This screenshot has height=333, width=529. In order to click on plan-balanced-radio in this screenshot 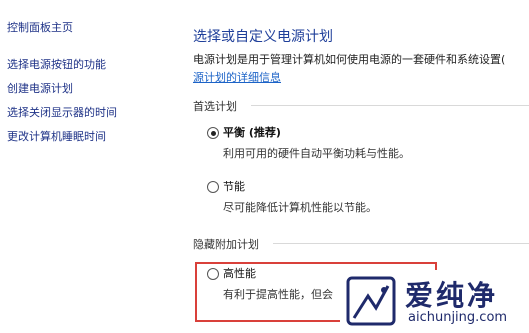, I will do `click(213, 133)`.